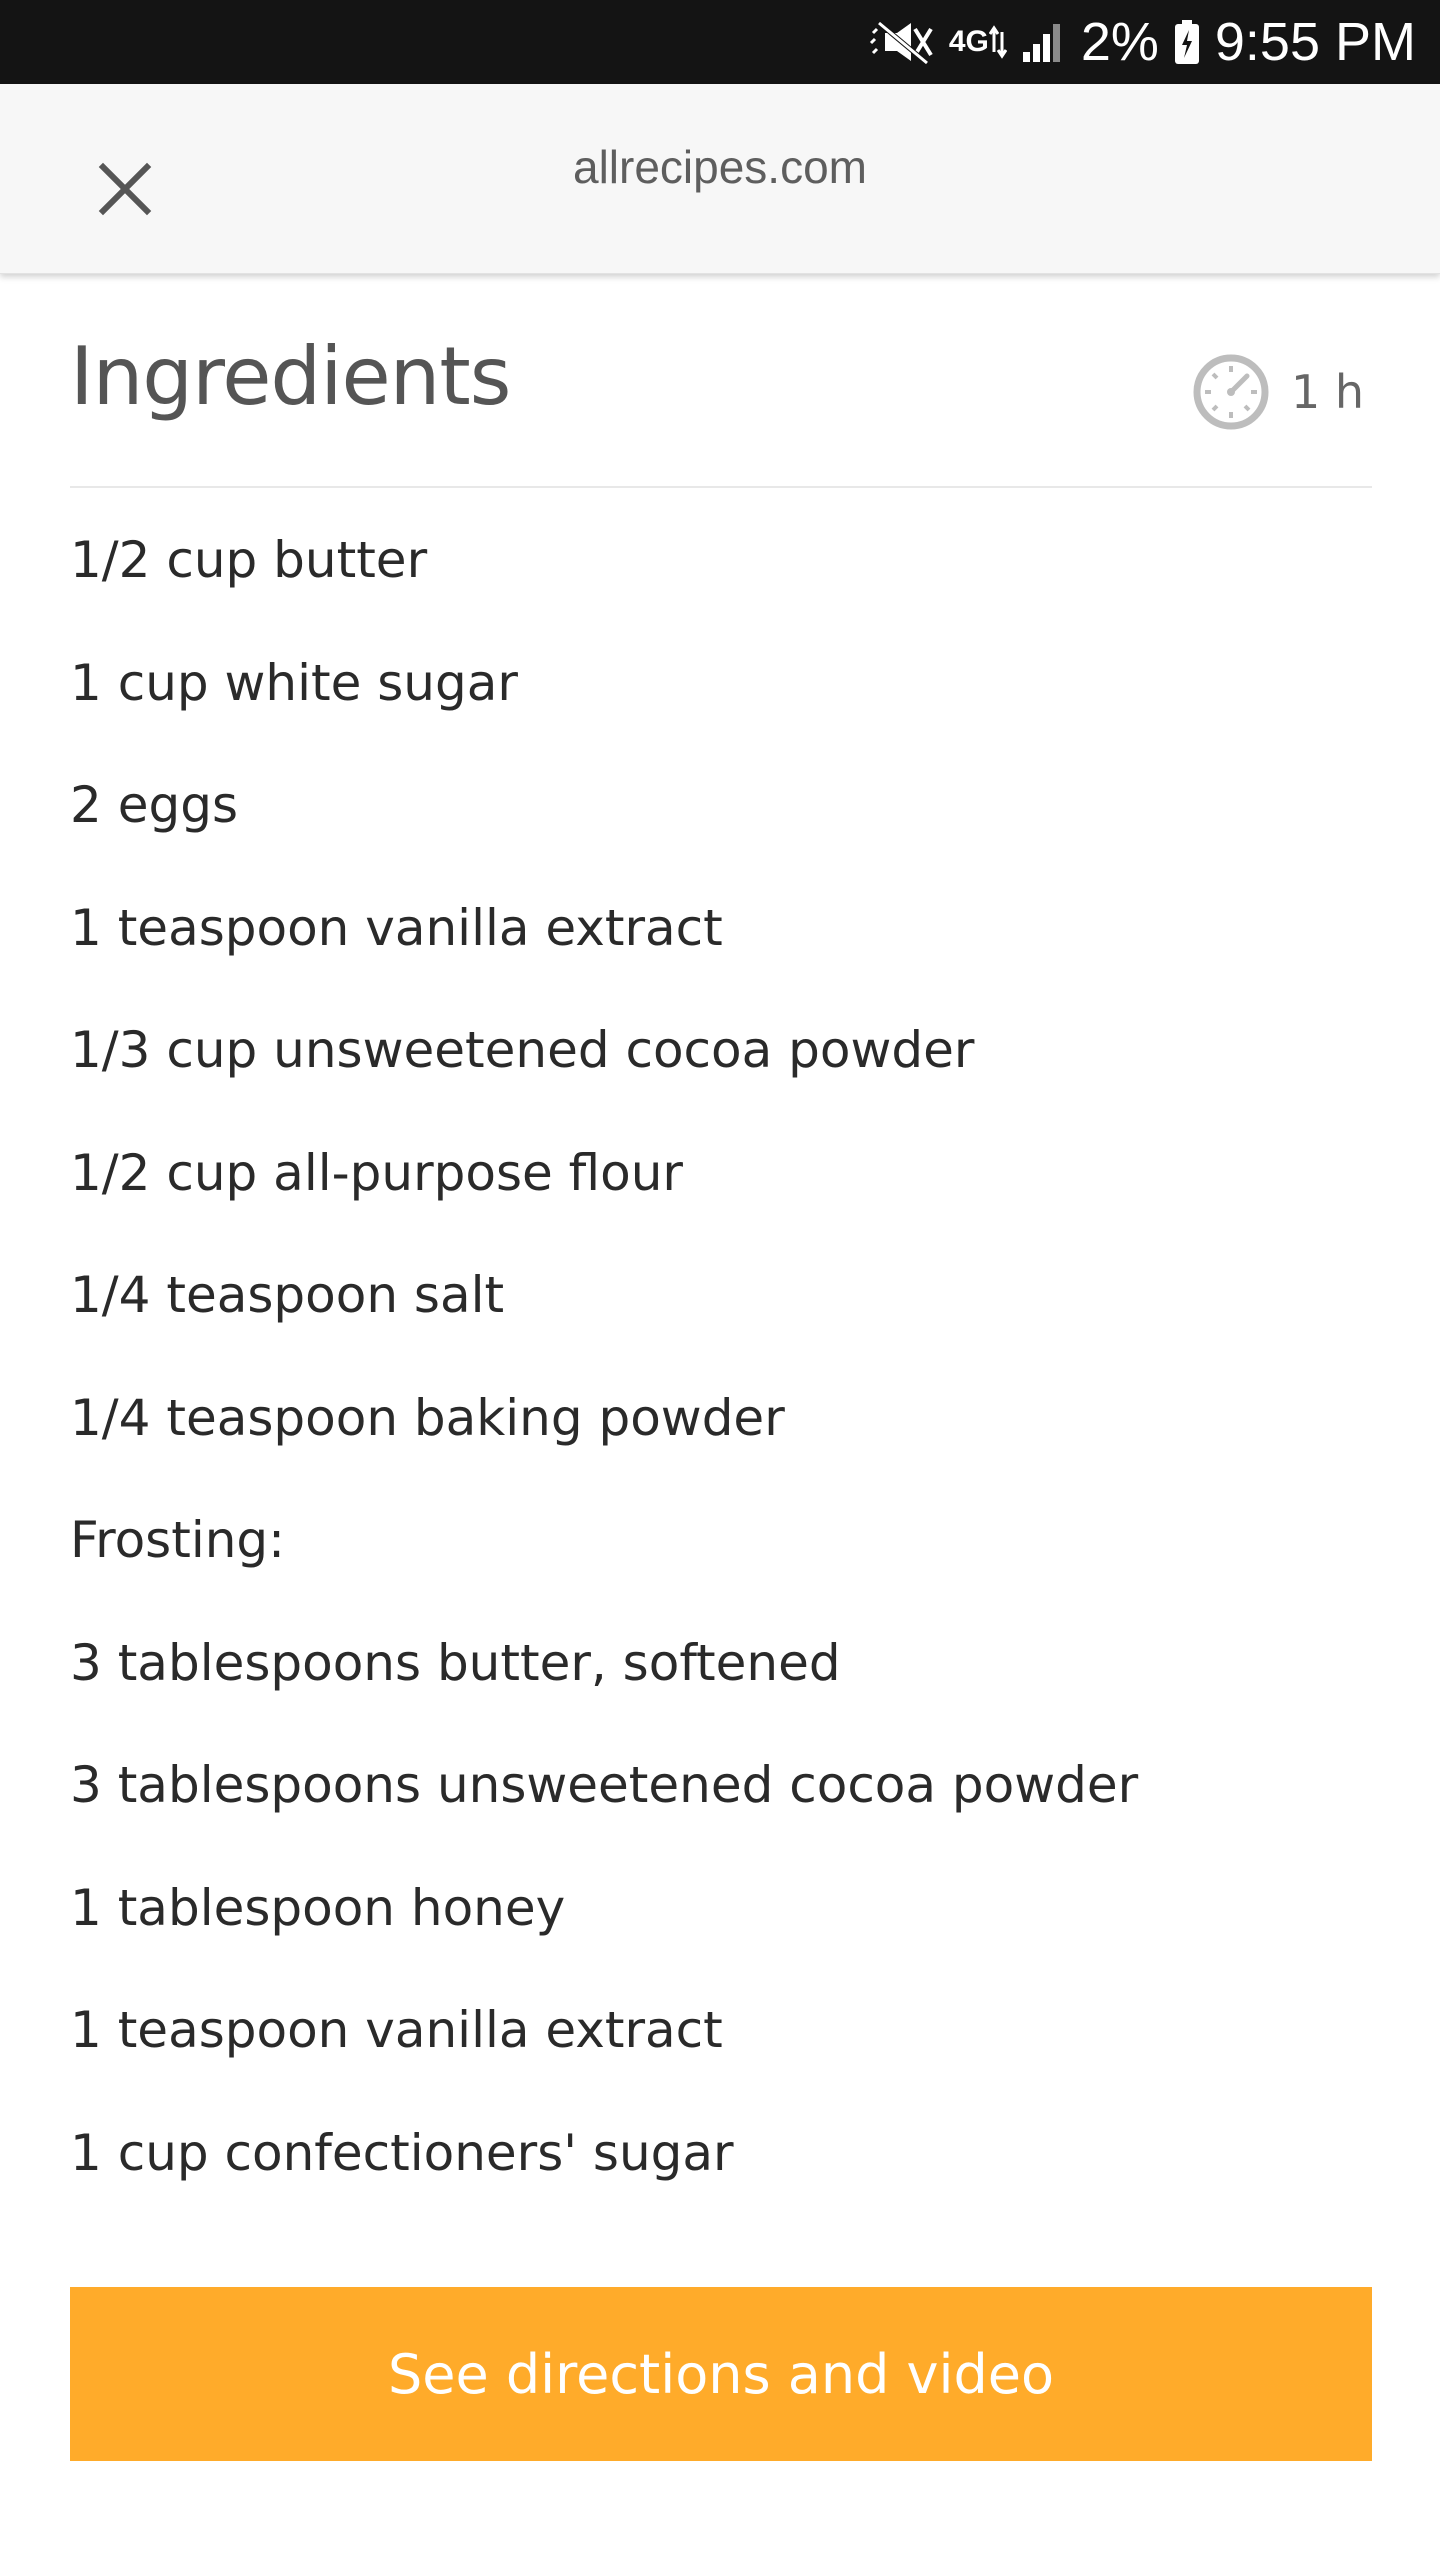  Describe the element at coordinates (902, 42) in the screenshot. I see `mute-icon` at that location.